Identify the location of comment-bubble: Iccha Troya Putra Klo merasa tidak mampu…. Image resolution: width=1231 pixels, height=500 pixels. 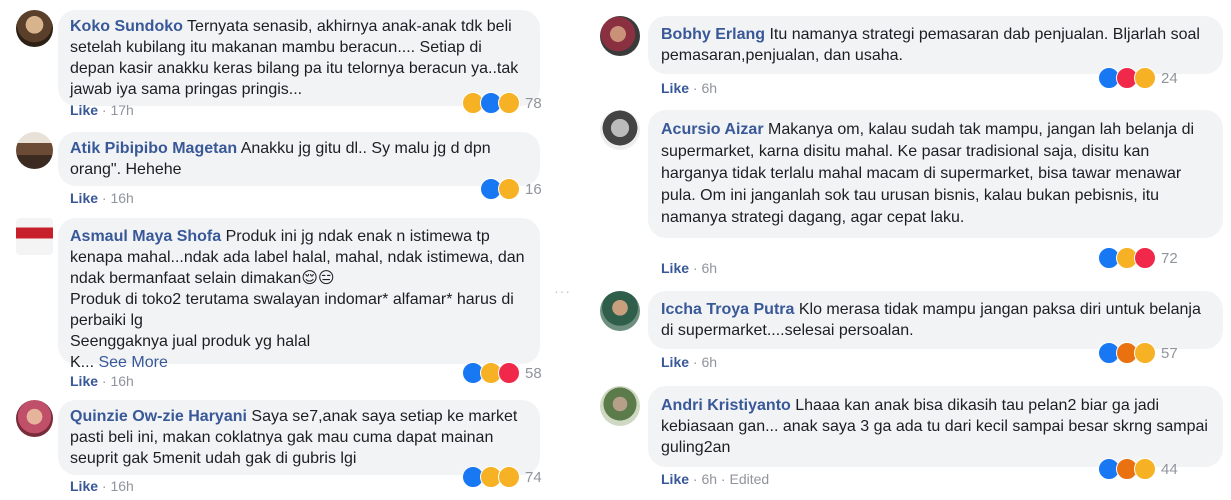
(935, 320).